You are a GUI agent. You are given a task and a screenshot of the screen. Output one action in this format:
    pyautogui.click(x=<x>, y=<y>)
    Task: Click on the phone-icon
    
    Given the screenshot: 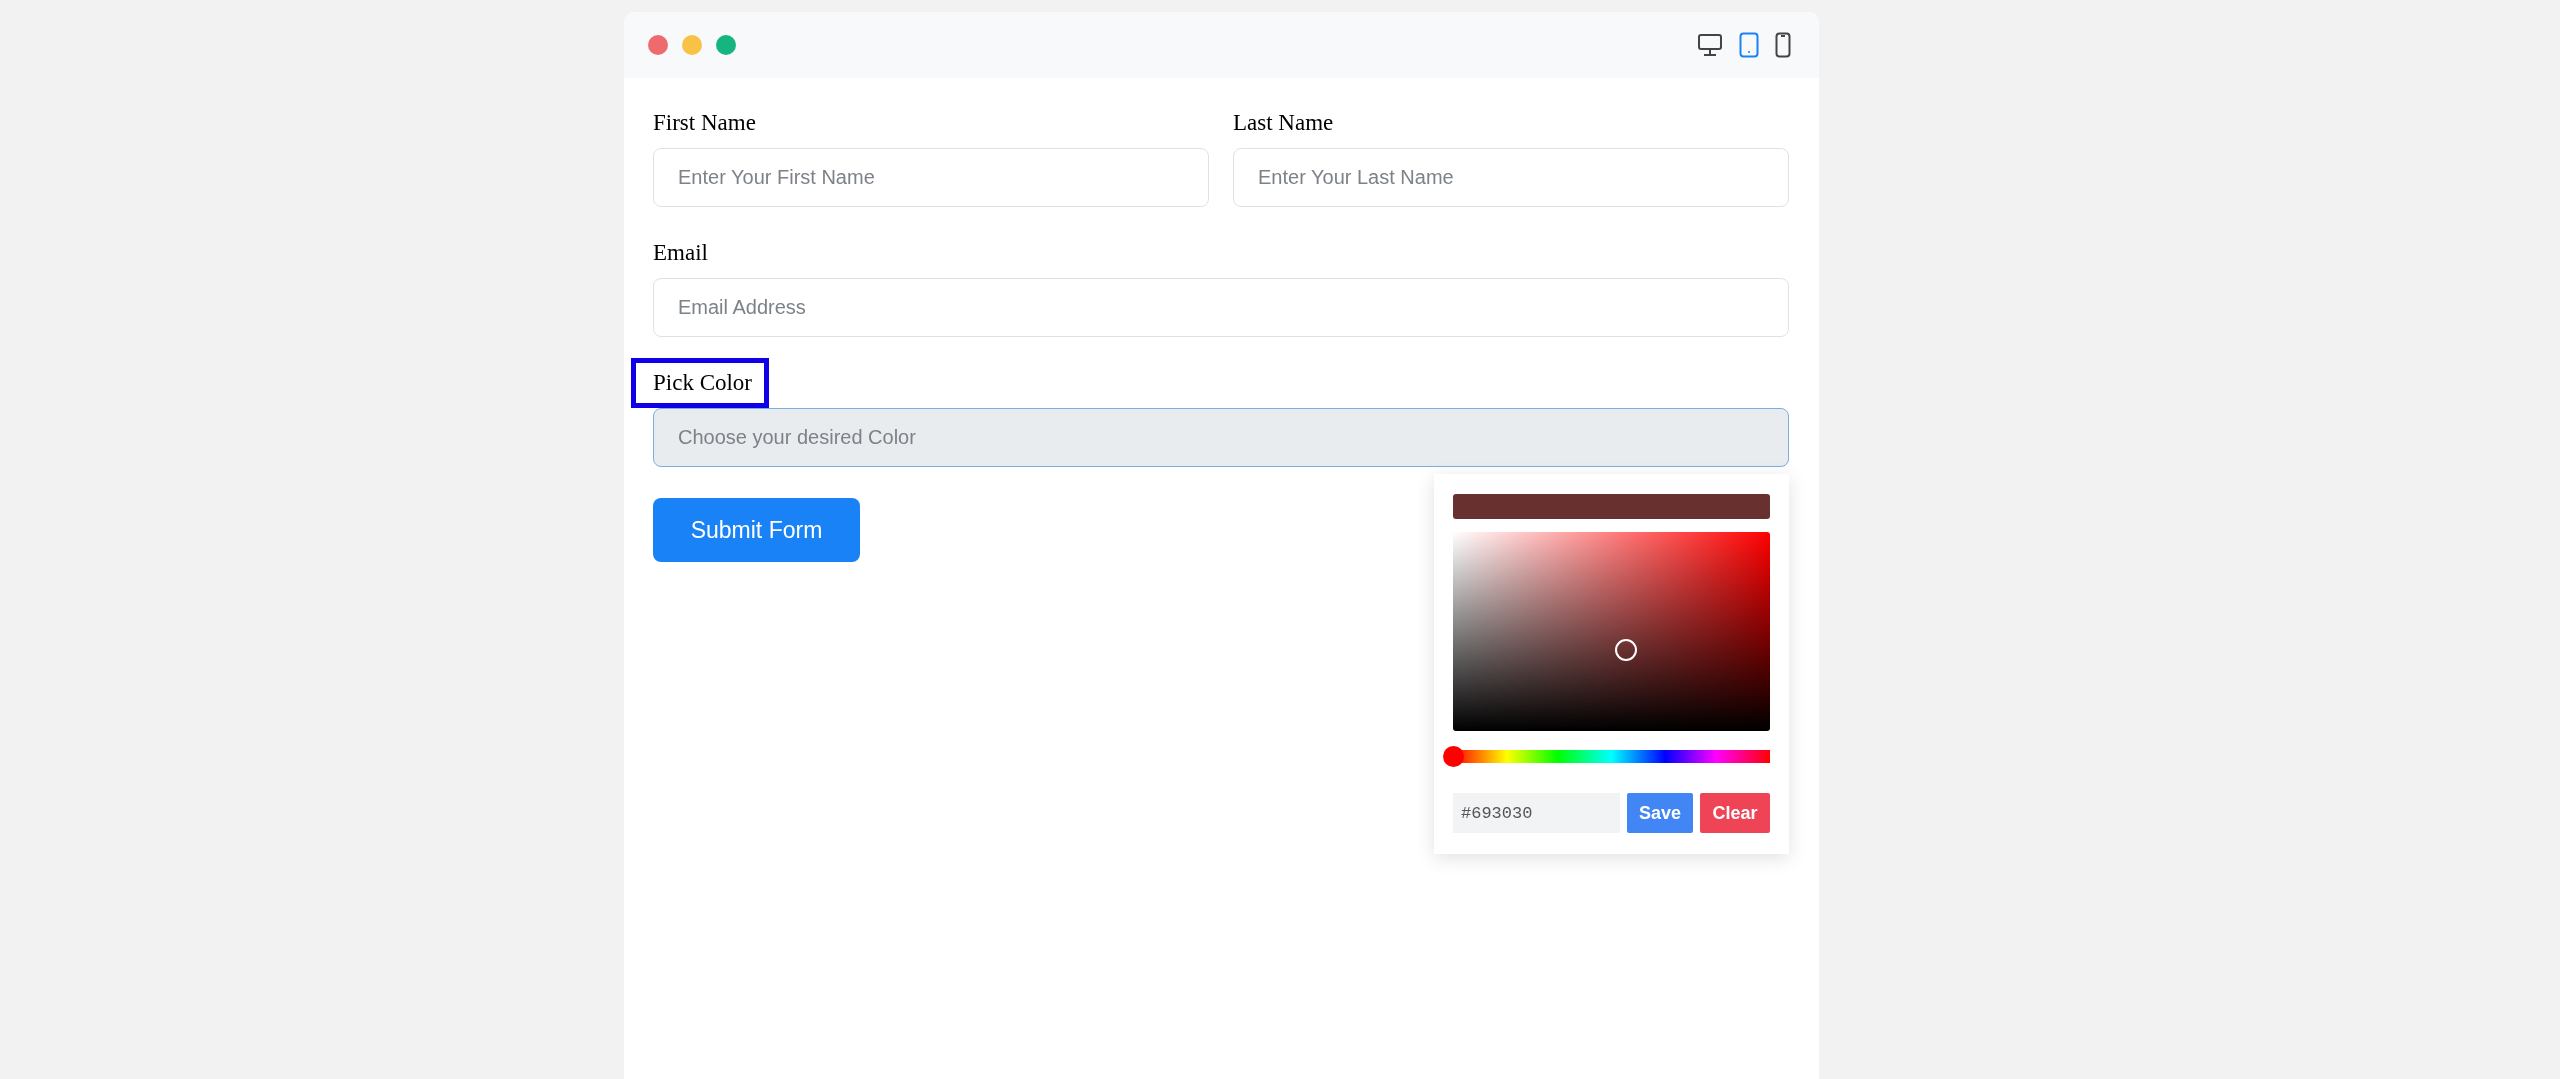 What is the action you would take?
    pyautogui.click(x=1783, y=45)
    